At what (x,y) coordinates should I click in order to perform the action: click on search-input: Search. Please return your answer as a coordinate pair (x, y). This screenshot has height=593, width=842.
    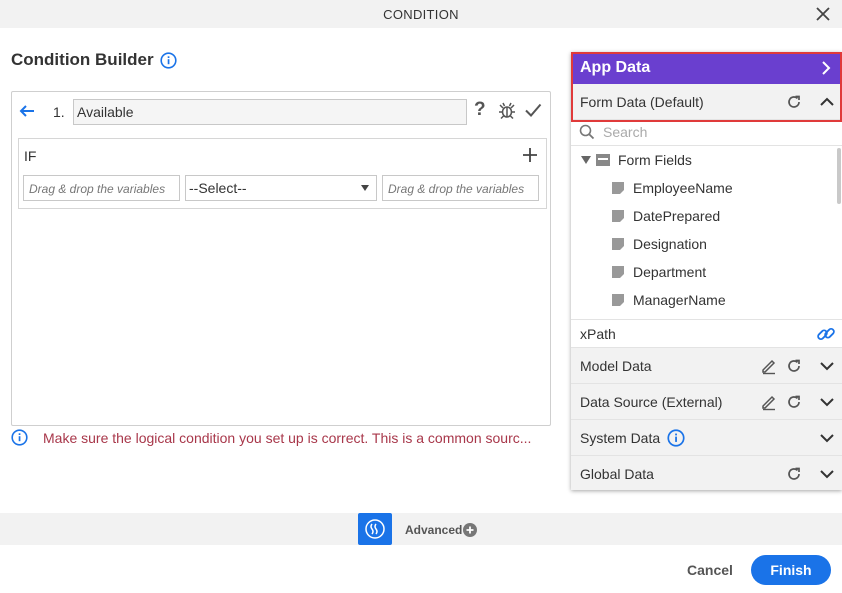
    Looking at the image, I should click on (625, 132).